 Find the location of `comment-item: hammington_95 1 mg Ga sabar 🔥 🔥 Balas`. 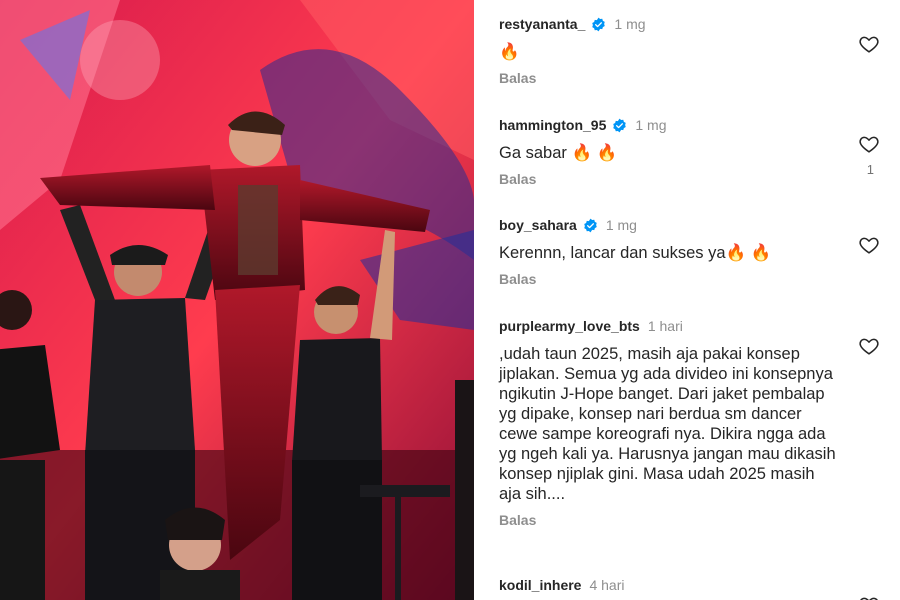

comment-item: hammington_95 1 mg Ga sabar 🔥 🔥 Balas is located at coordinates (696, 151).